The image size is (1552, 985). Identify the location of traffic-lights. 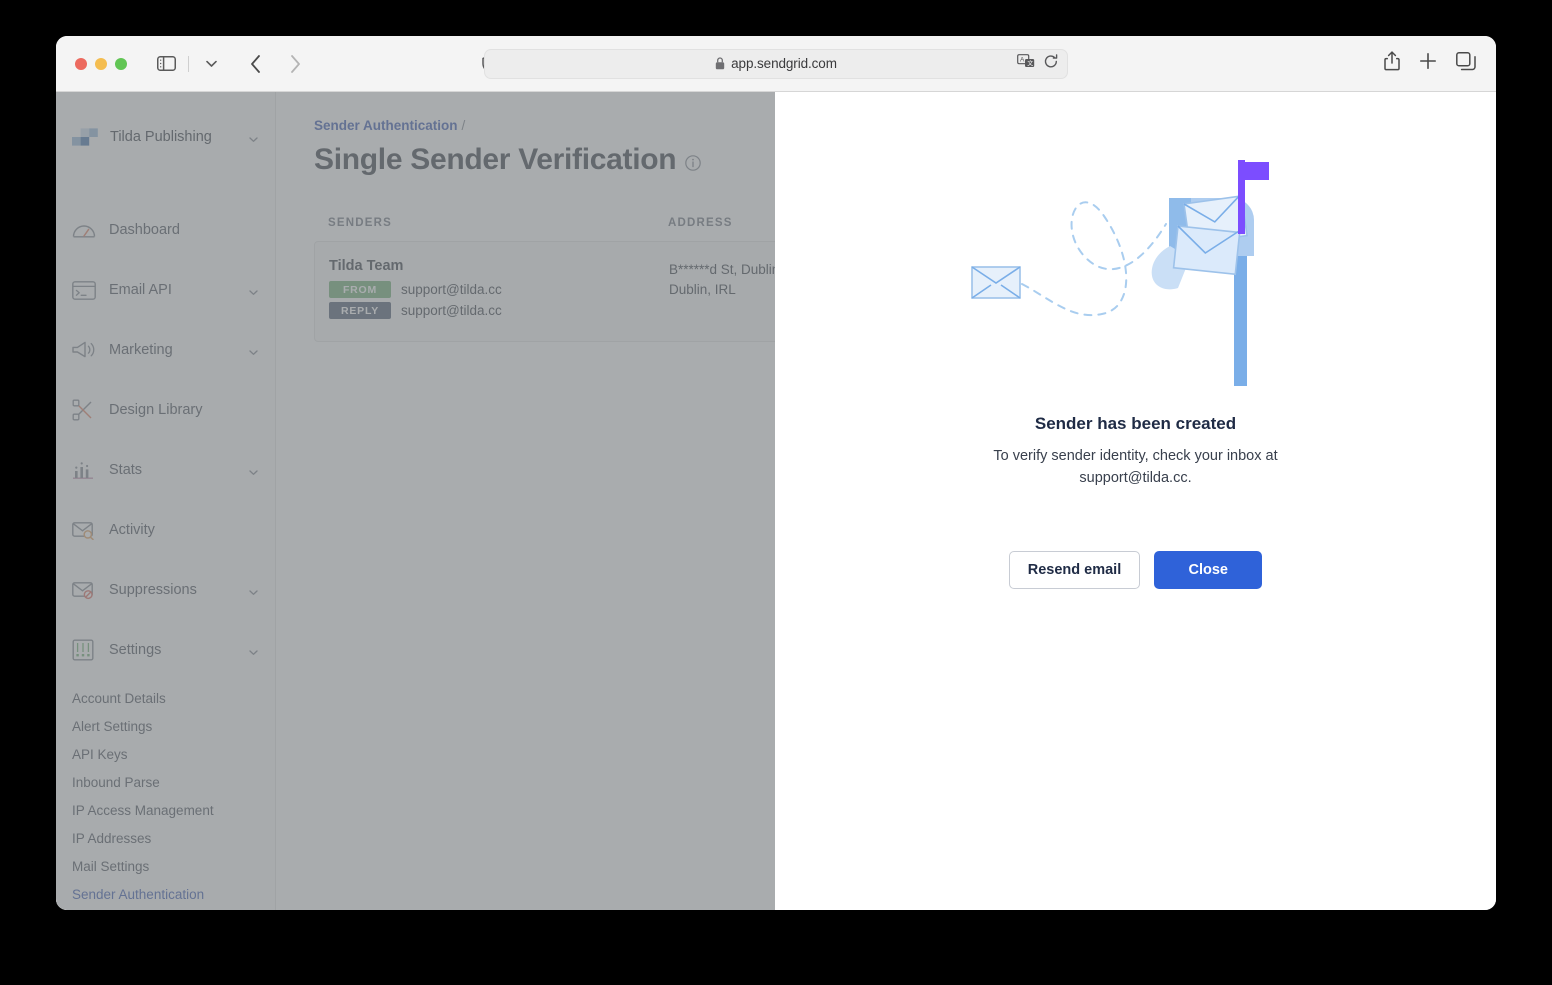
(101, 63).